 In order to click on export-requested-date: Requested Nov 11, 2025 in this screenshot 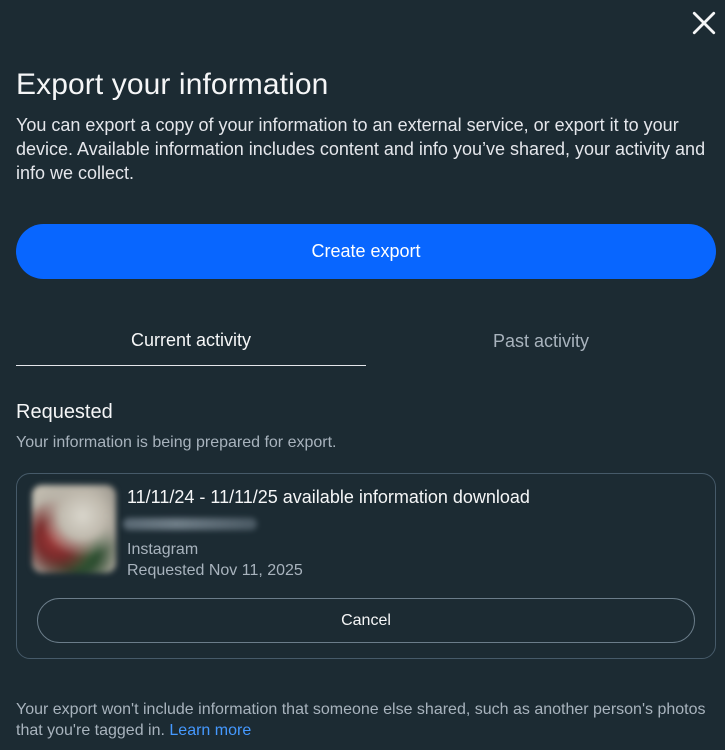, I will do `click(215, 570)`.